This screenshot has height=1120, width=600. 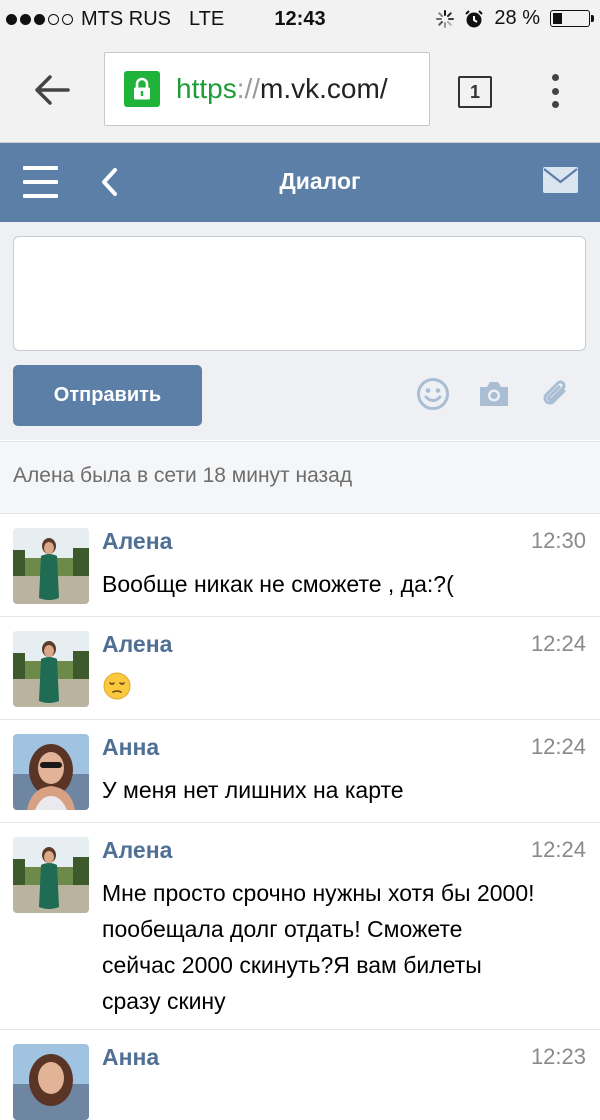 What do you see at coordinates (320, 181) in the screenshot?
I see `page-title: Диалог` at bounding box center [320, 181].